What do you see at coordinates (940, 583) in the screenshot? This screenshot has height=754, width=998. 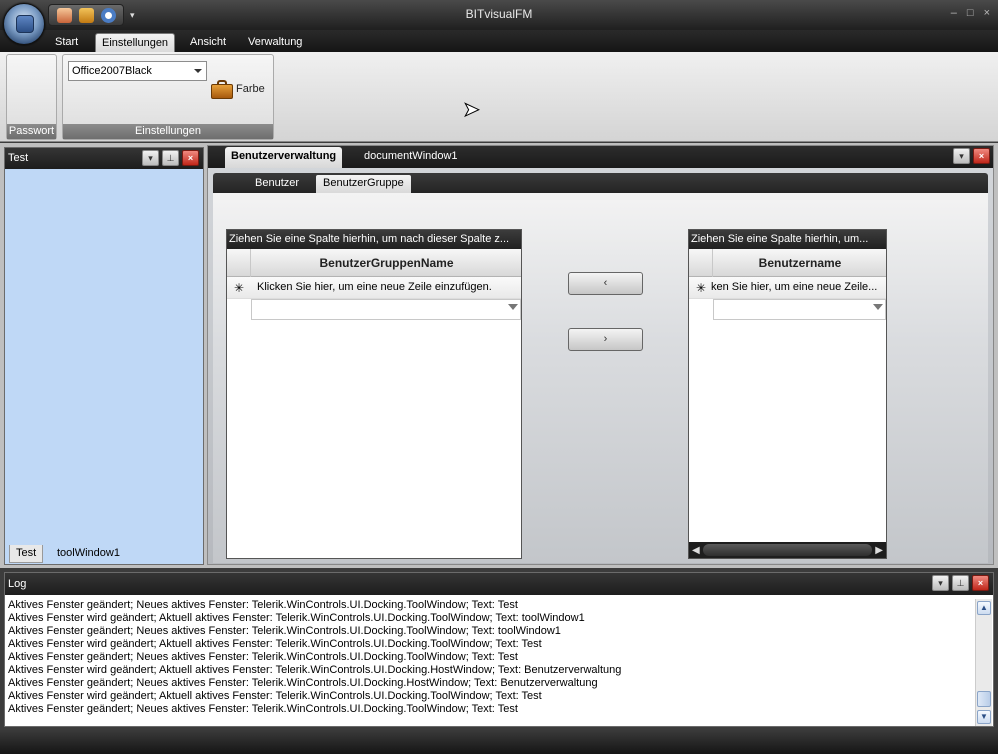 I see `log-menu-button: ▾` at bounding box center [940, 583].